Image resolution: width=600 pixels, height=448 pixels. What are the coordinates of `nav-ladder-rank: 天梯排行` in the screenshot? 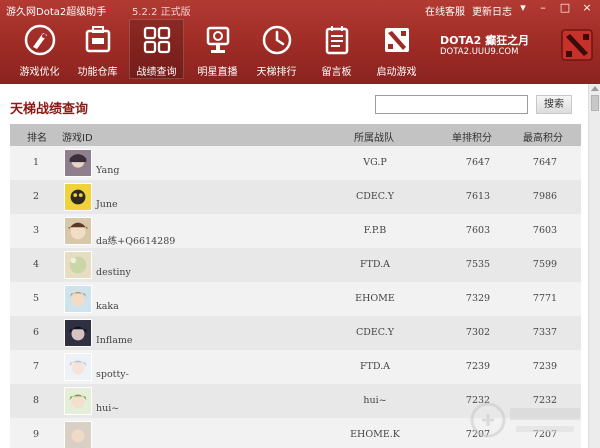 It's located at (276, 49).